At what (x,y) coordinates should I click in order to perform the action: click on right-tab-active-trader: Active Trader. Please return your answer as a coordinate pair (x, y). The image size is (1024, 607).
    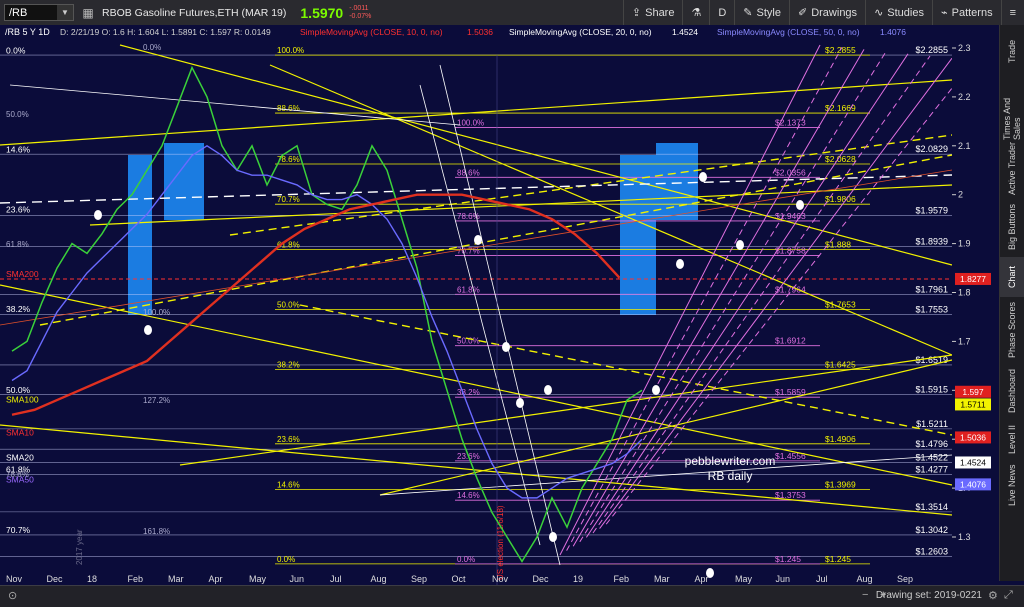
    Looking at the image, I should click on (1012, 168).